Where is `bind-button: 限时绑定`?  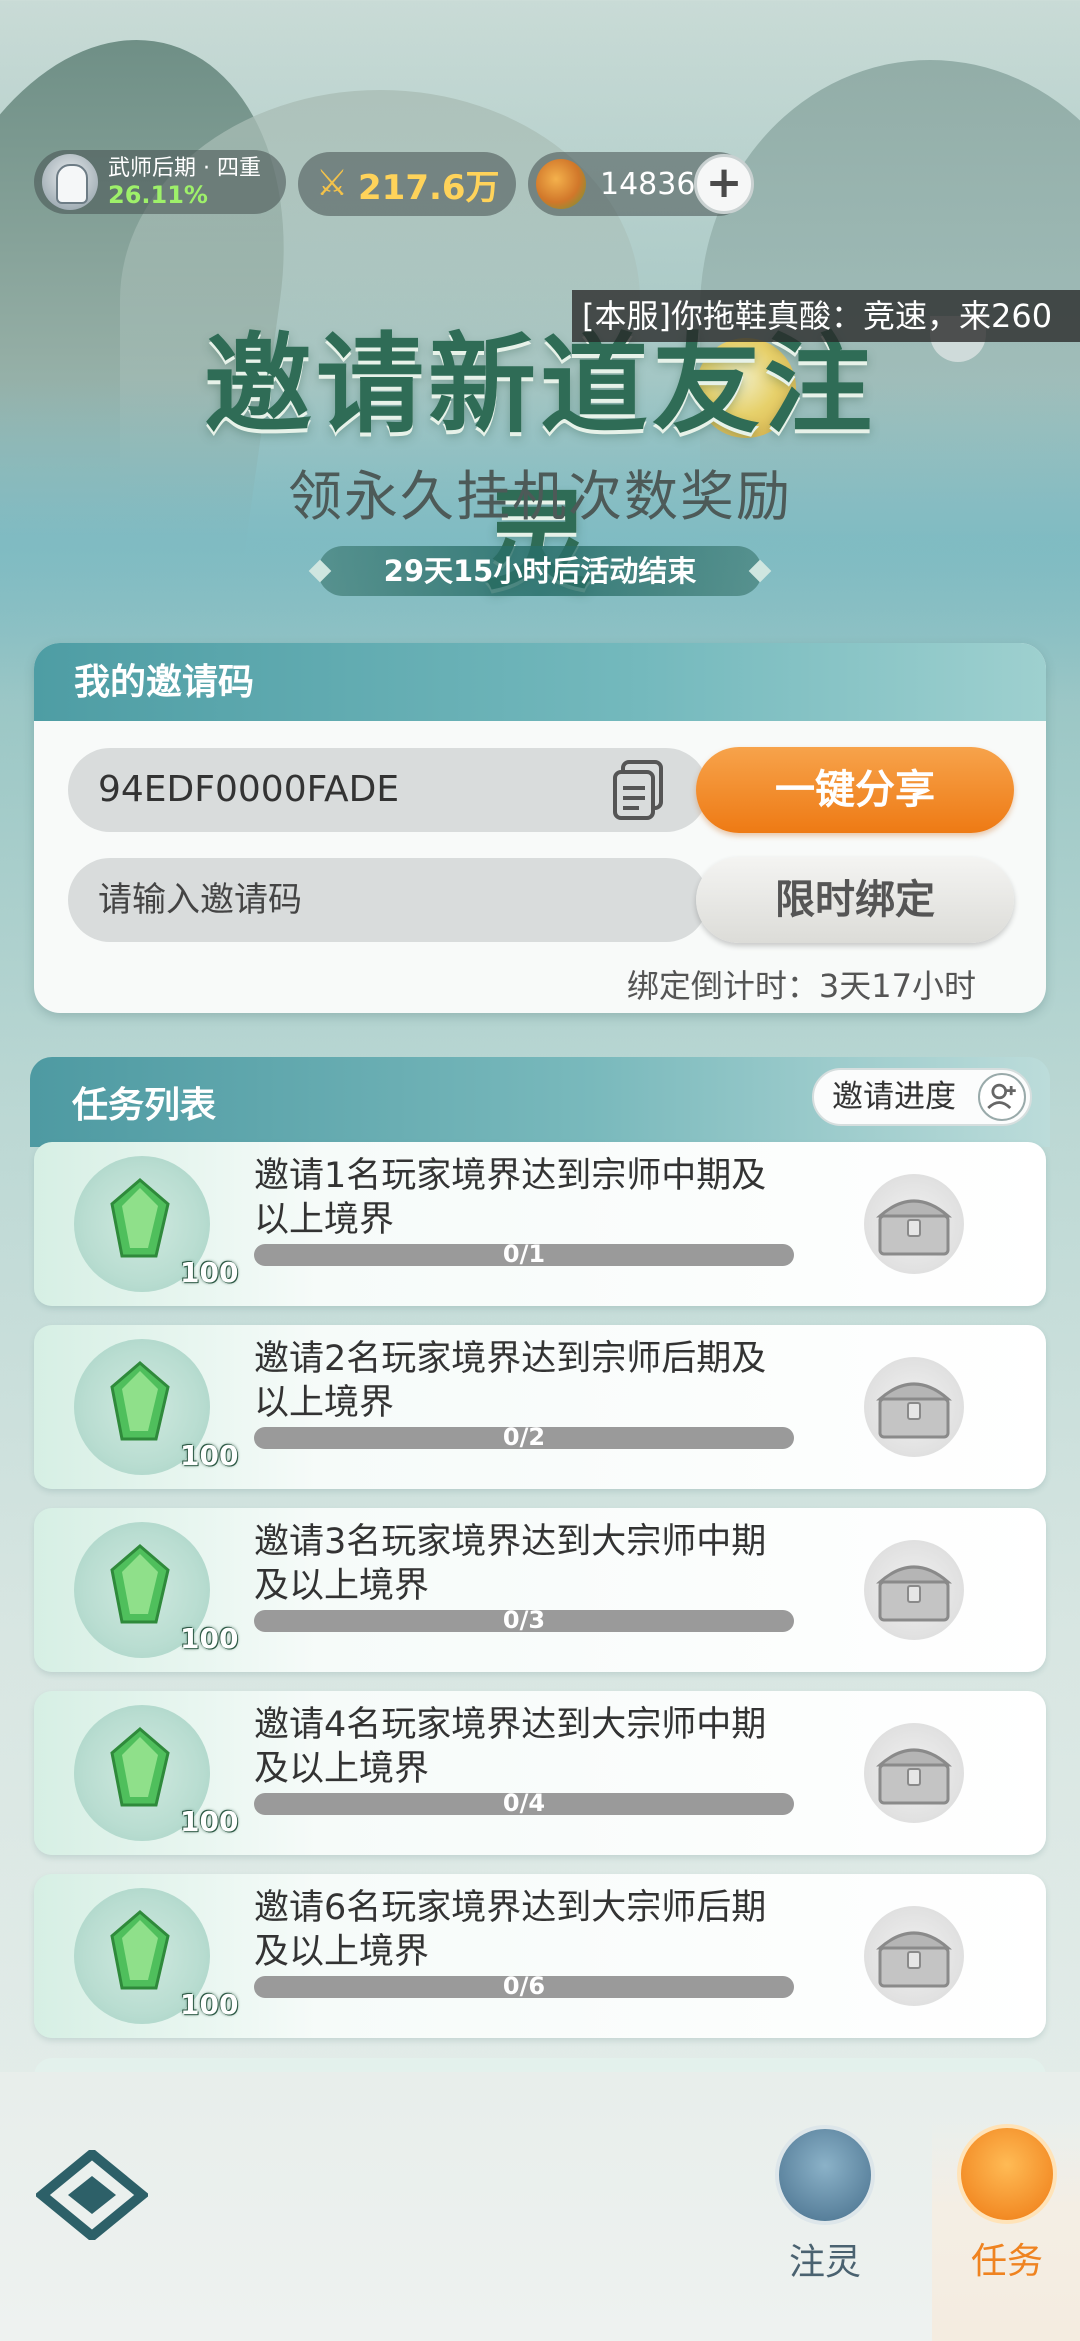
bind-button: 限时绑定 is located at coordinates (855, 900).